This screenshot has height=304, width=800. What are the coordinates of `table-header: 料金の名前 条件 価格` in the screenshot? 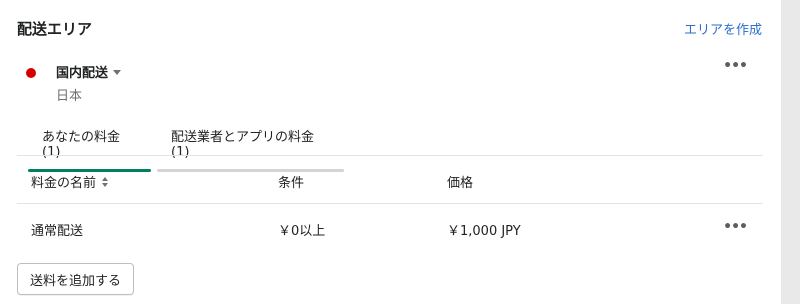 It's located at (390, 180).